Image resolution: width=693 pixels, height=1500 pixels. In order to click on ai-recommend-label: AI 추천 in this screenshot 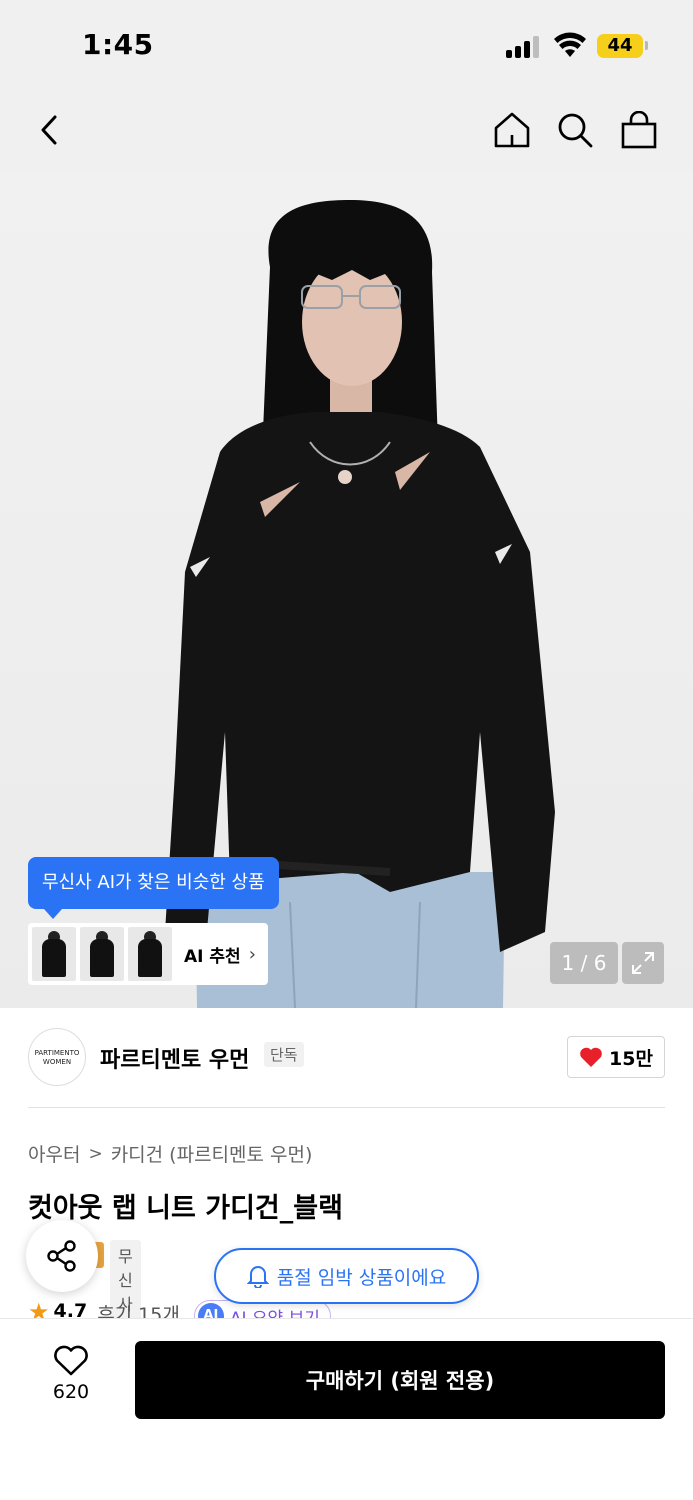, I will do `click(212, 954)`.